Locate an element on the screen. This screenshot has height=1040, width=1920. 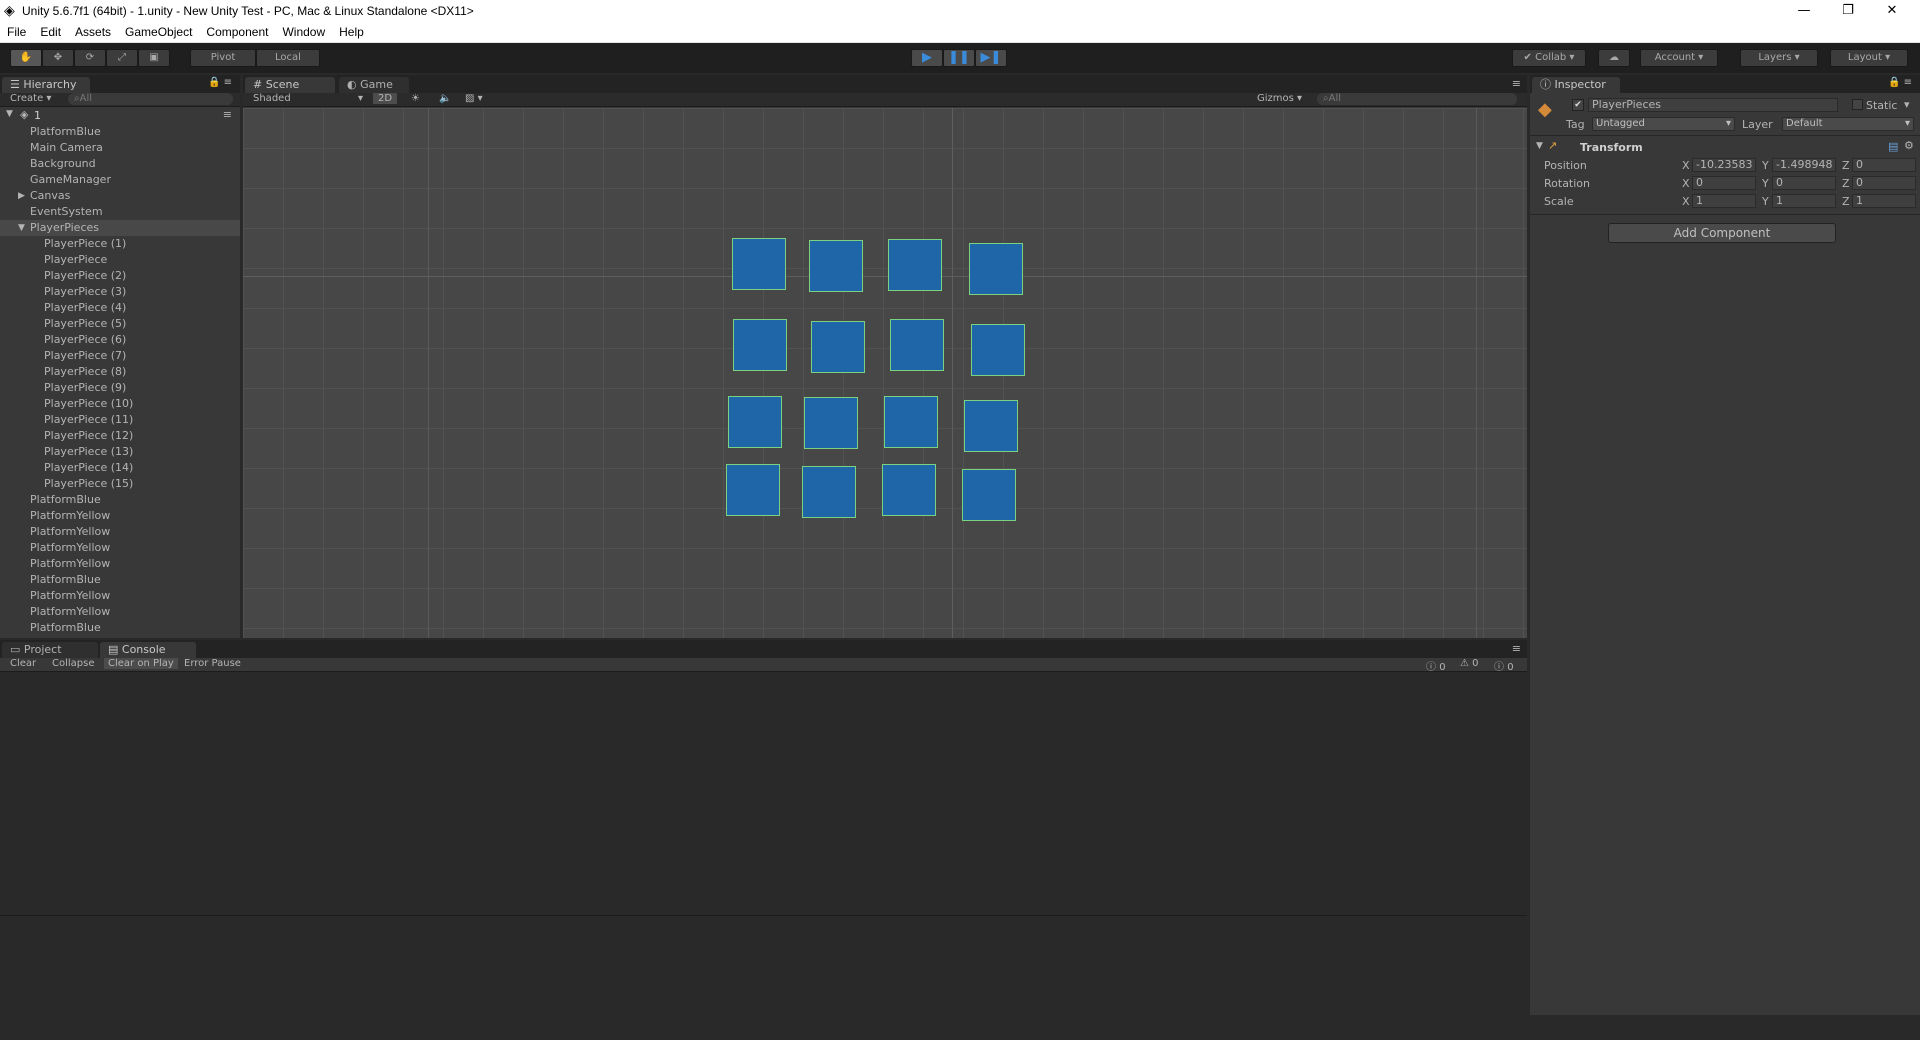
clear-on-play-toggle: Clear on Play is located at coordinates (141, 663).